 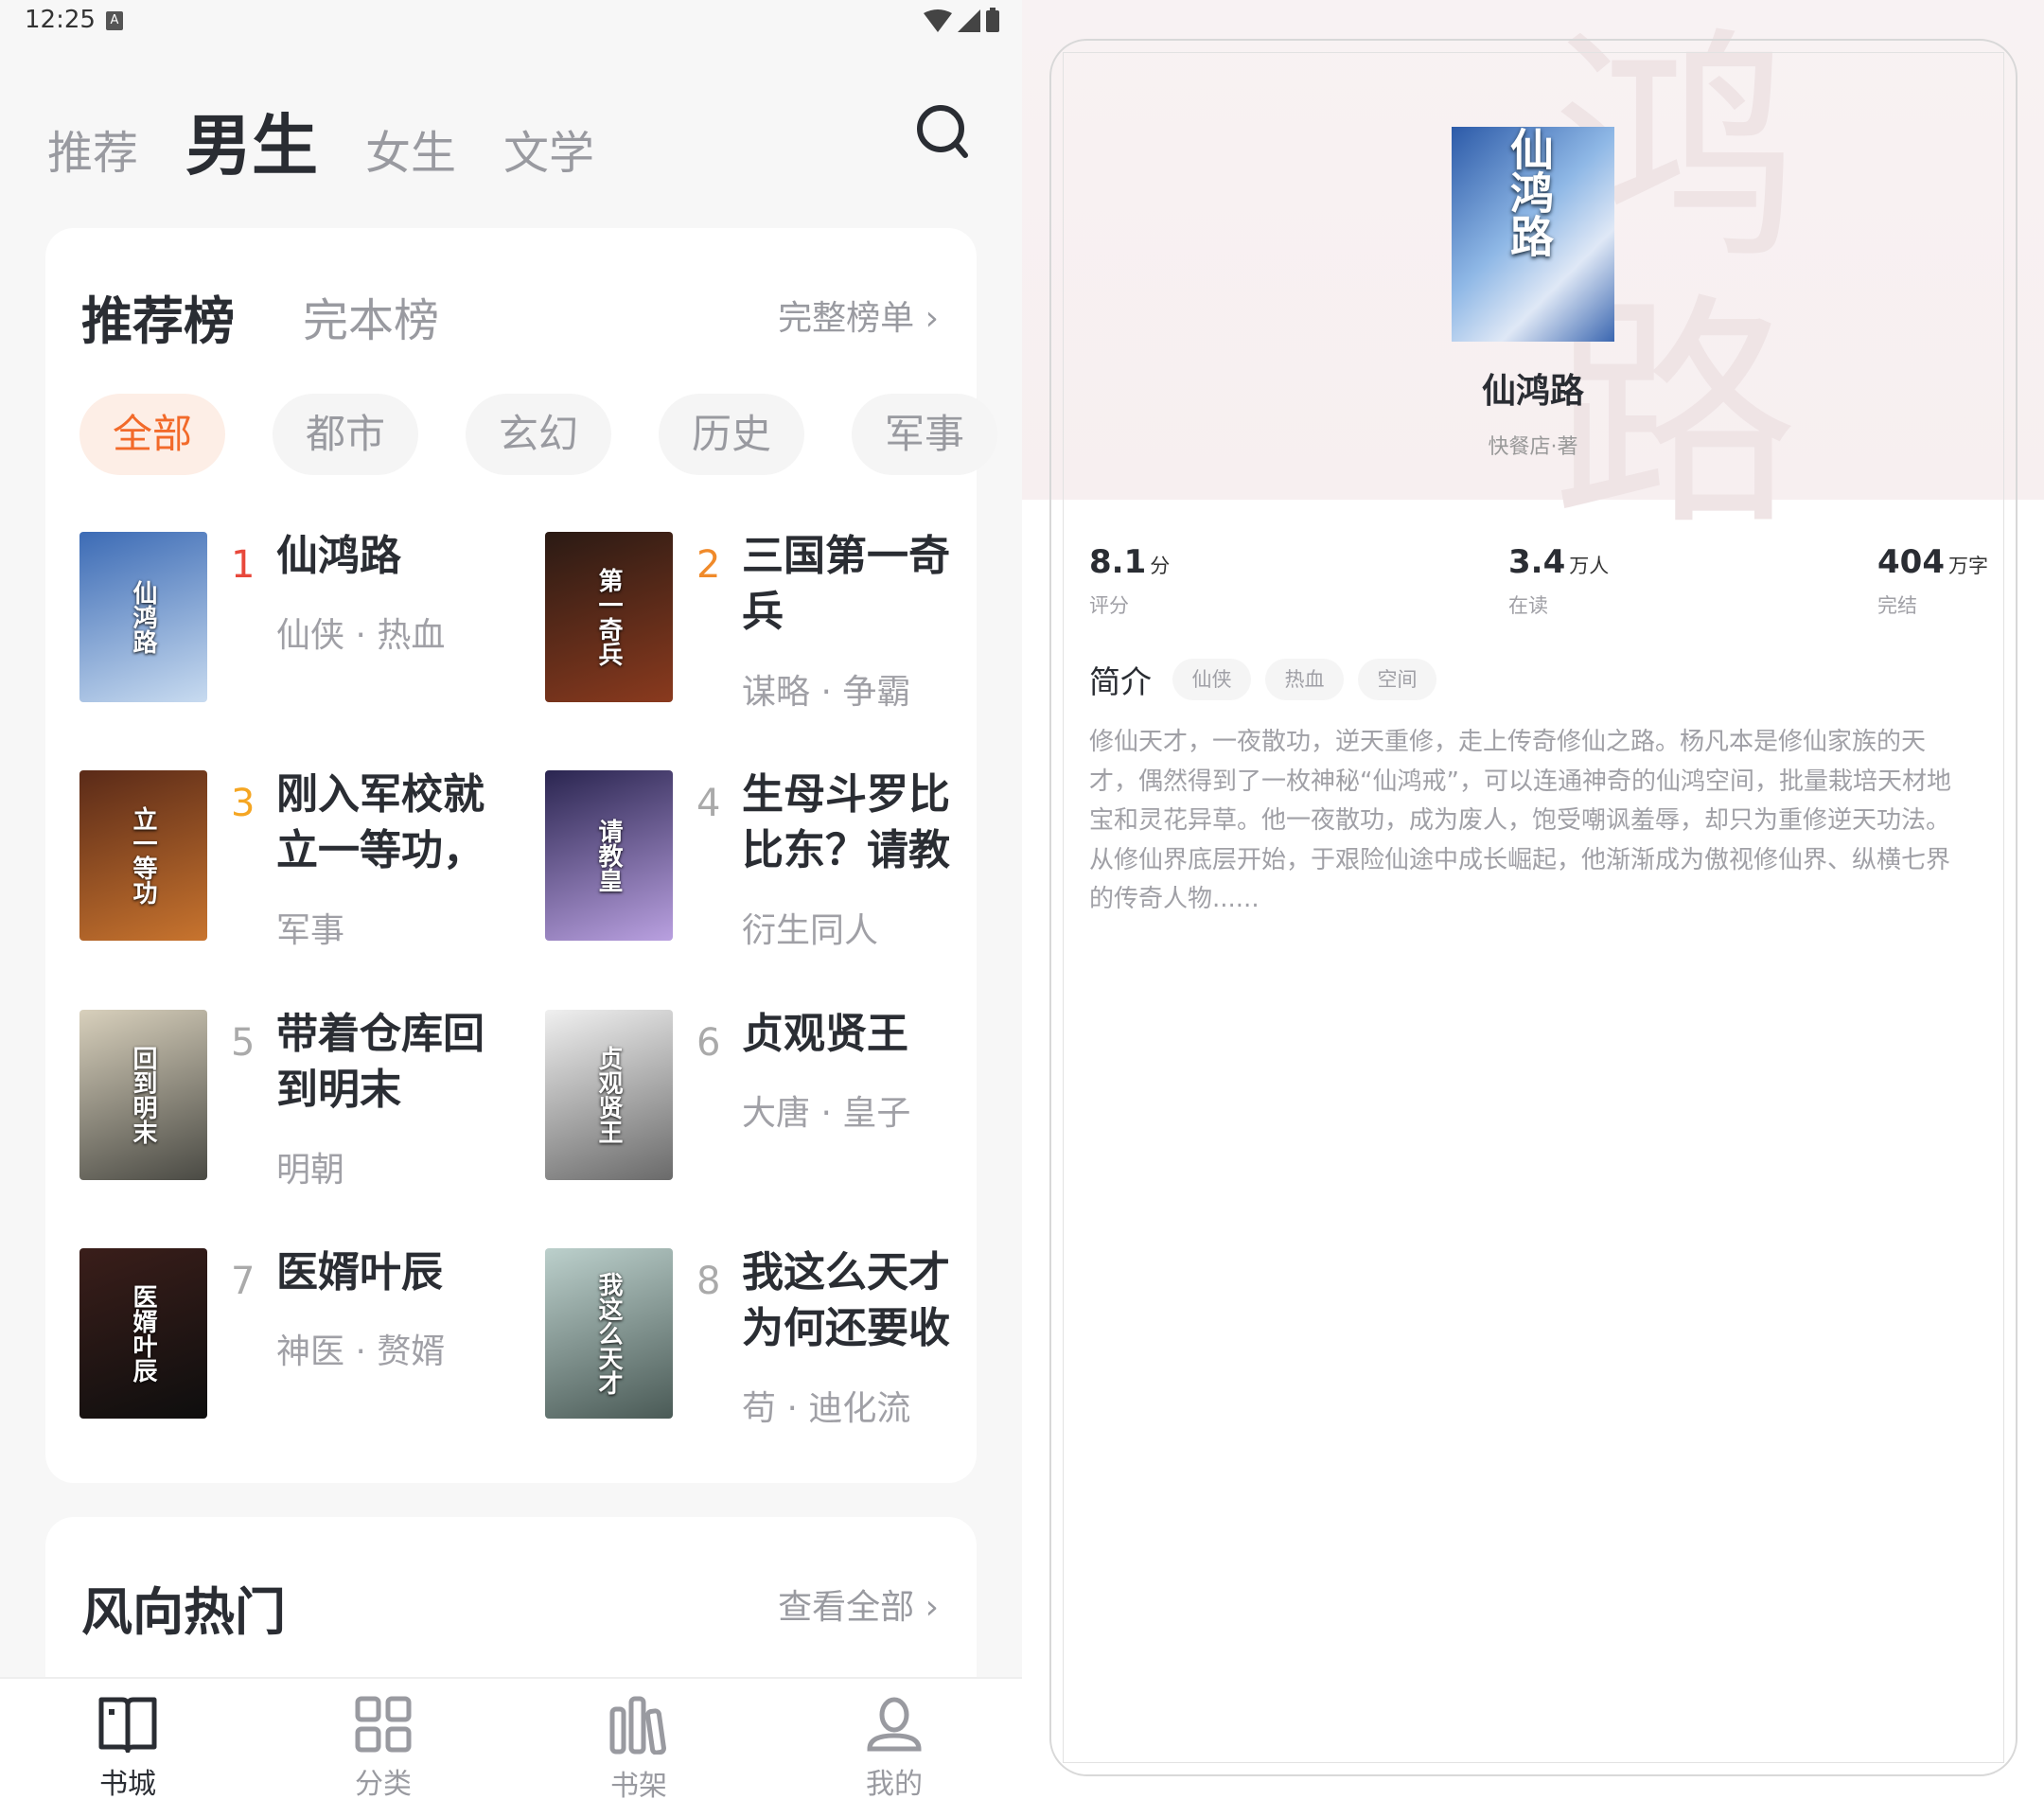 I want to click on book-title: 贞观贤王, so click(x=825, y=1034).